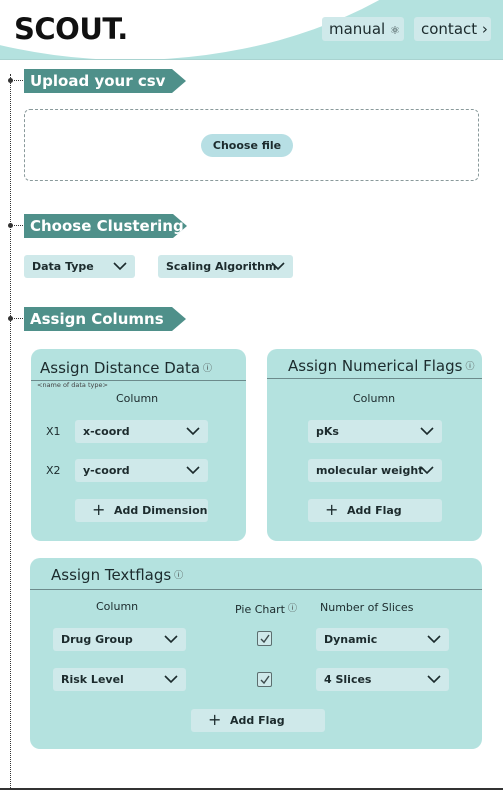 This screenshot has height=790, width=503. What do you see at coordinates (63, 266) in the screenshot?
I see `data-type-label: Data Type` at bounding box center [63, 266].